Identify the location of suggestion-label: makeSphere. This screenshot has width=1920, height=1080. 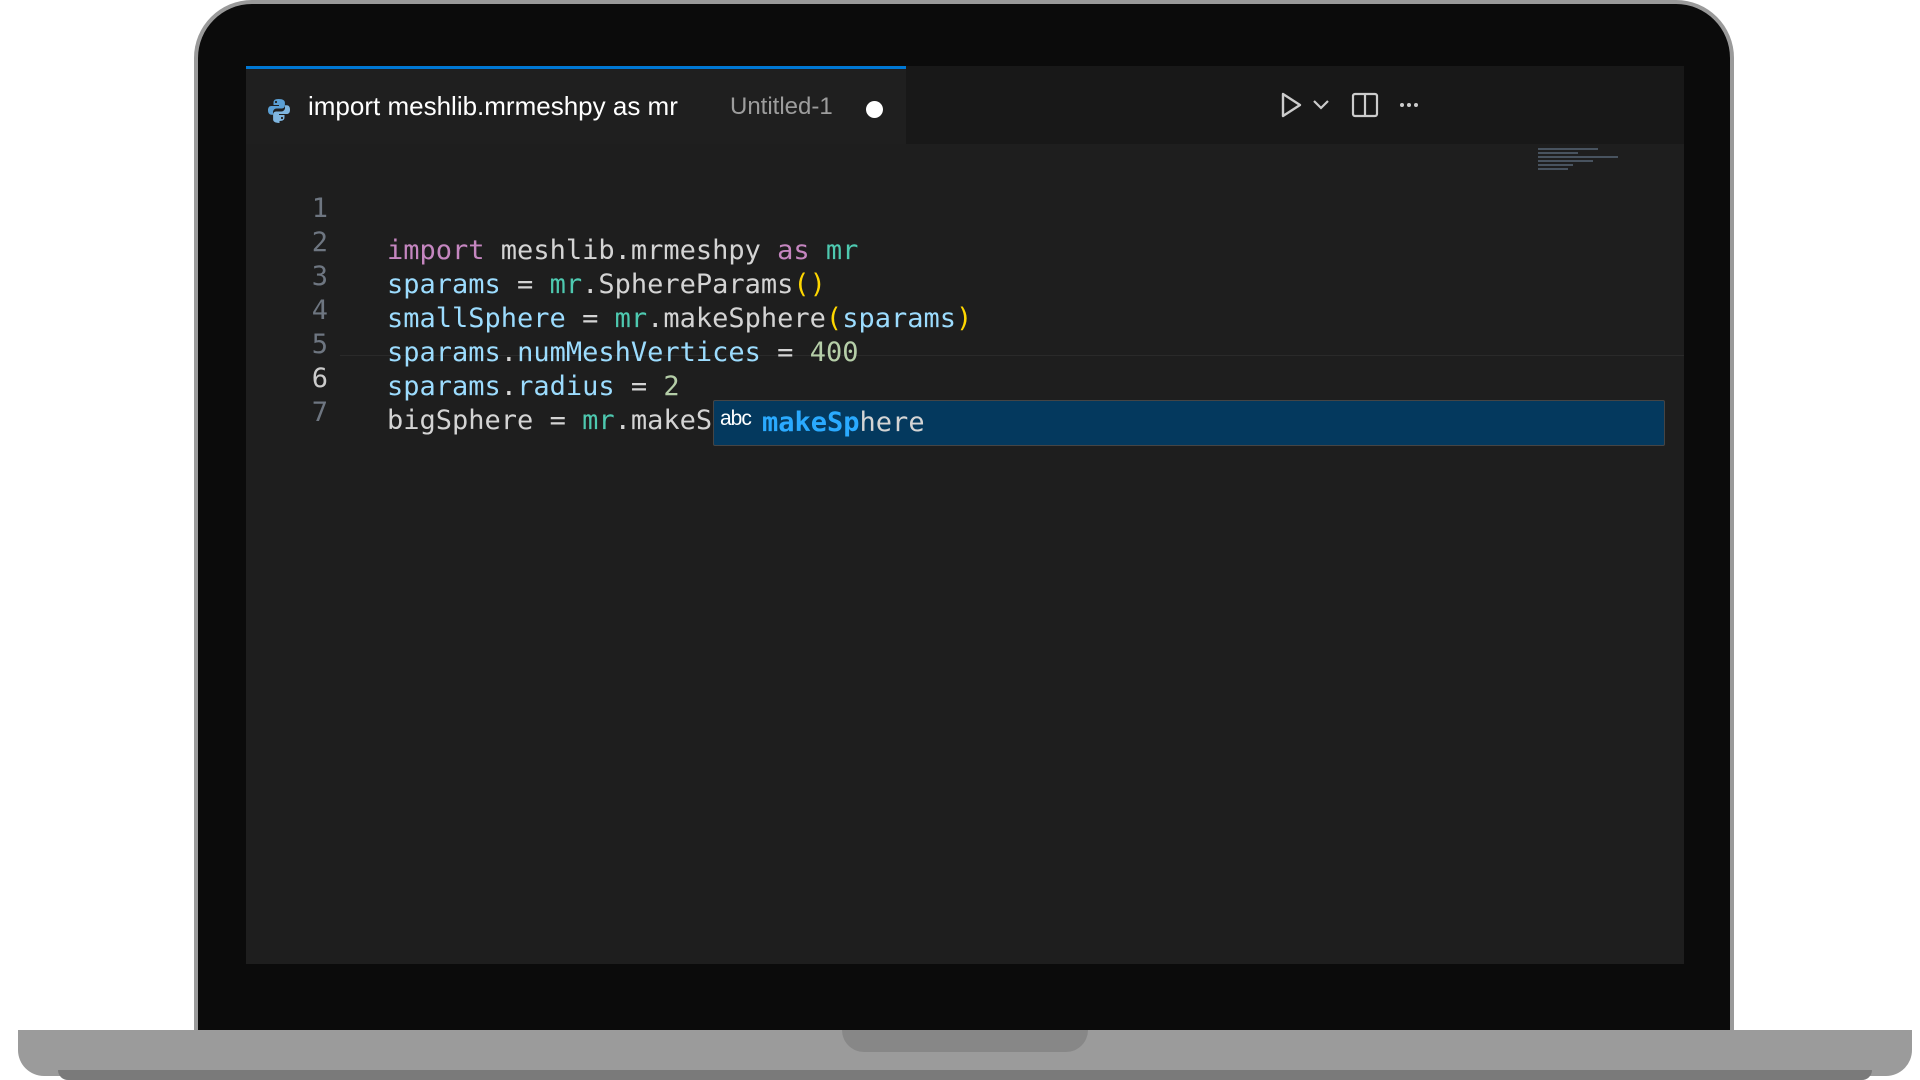
(843, 423).